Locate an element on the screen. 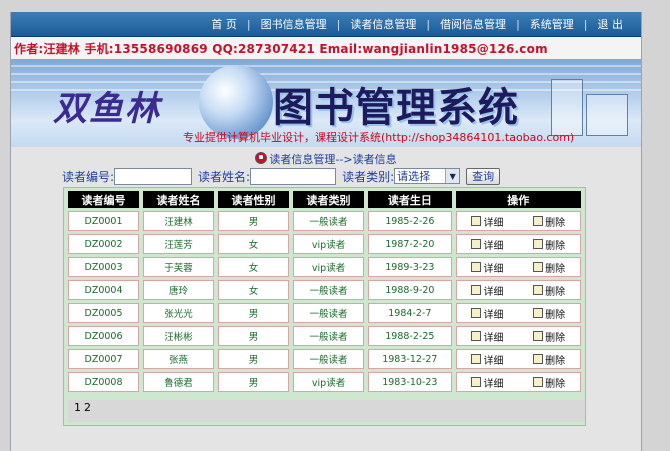  table-cell: 唐玲 is located at coordinates (179, 290).